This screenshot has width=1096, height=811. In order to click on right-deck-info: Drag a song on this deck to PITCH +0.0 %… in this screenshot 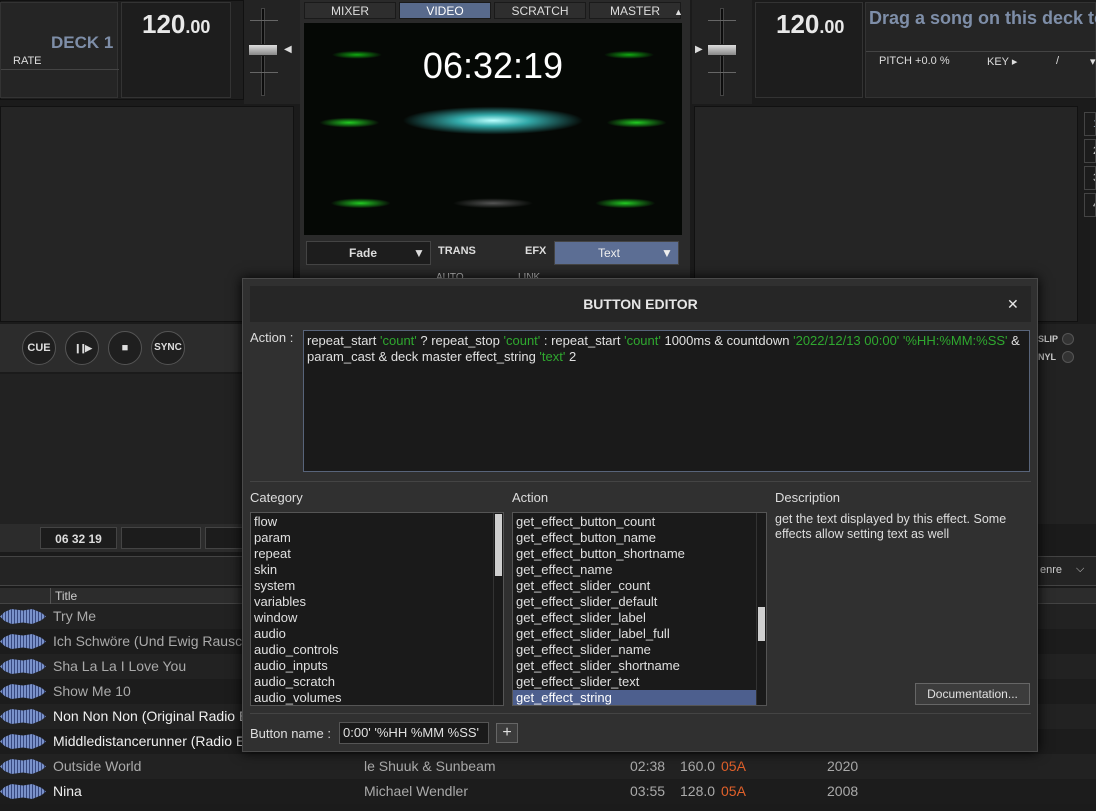, I will do `click(980, 50)`.